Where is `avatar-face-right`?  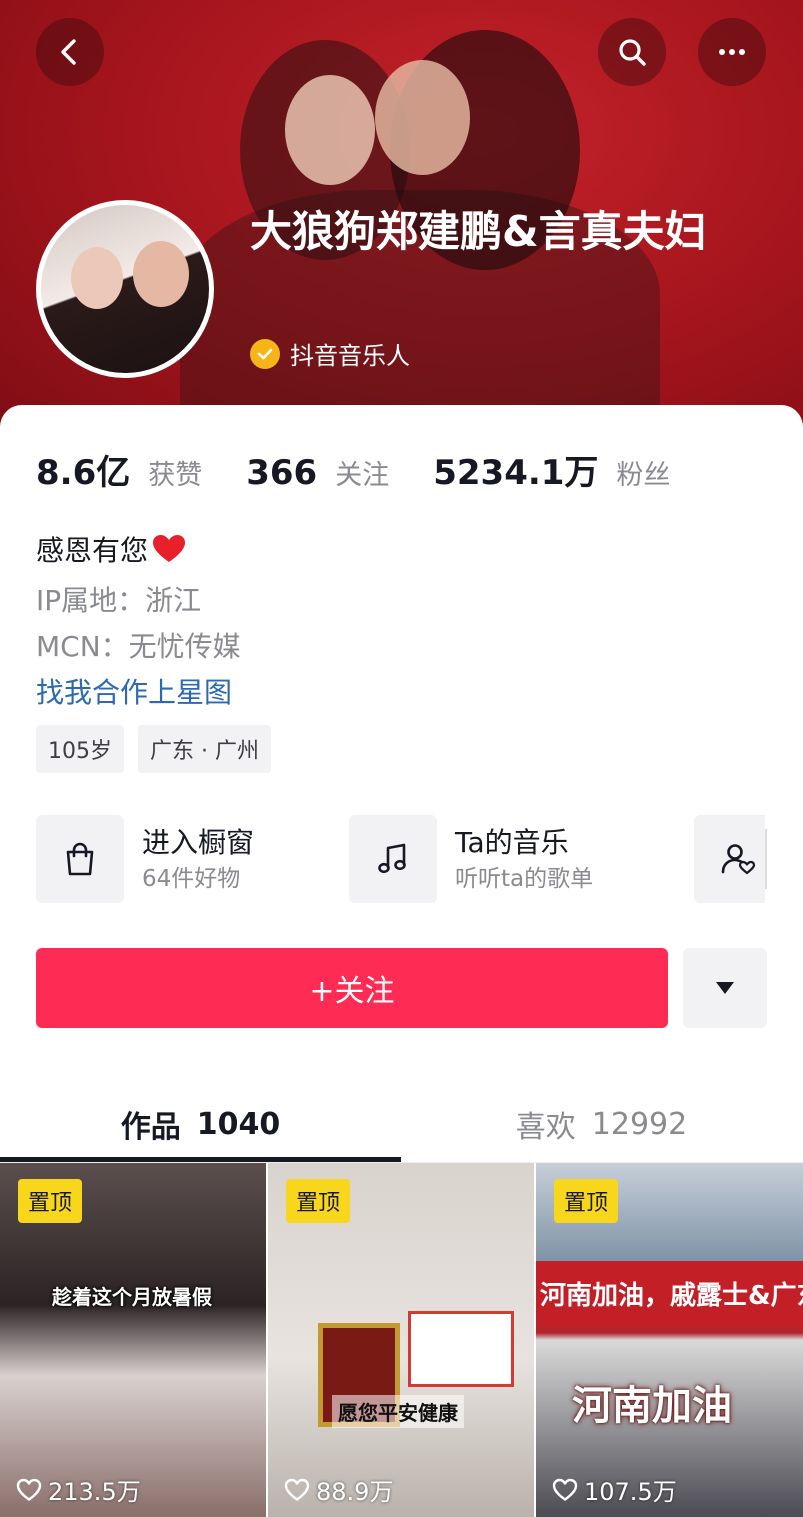
avatar-face-right is located at coordinates (161, 274).